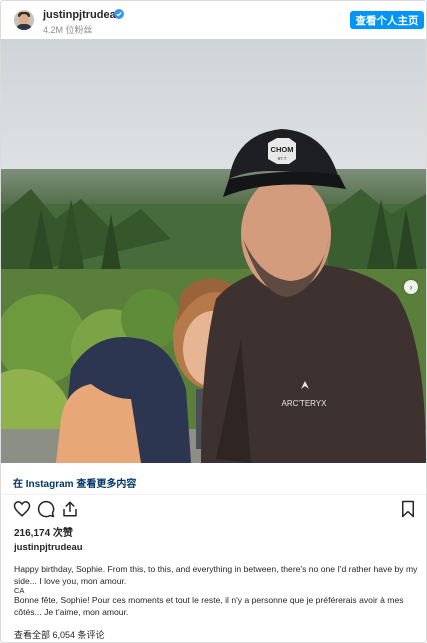 This screenshot has height=643, width=427. What do you see at coordinates (119, 14) in the screenshot?
I see `verified-badge-icon` at bounding box center [119, 14].